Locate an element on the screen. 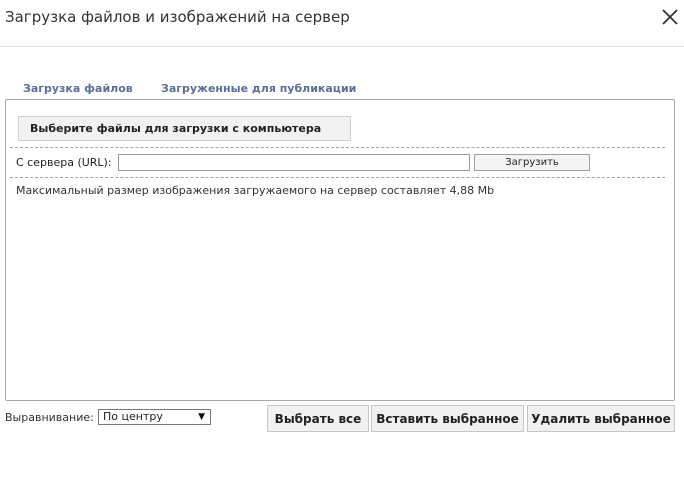 The image size is (684, 486). chevron-down-icon: ▼ is located at coordinates (201, 417).